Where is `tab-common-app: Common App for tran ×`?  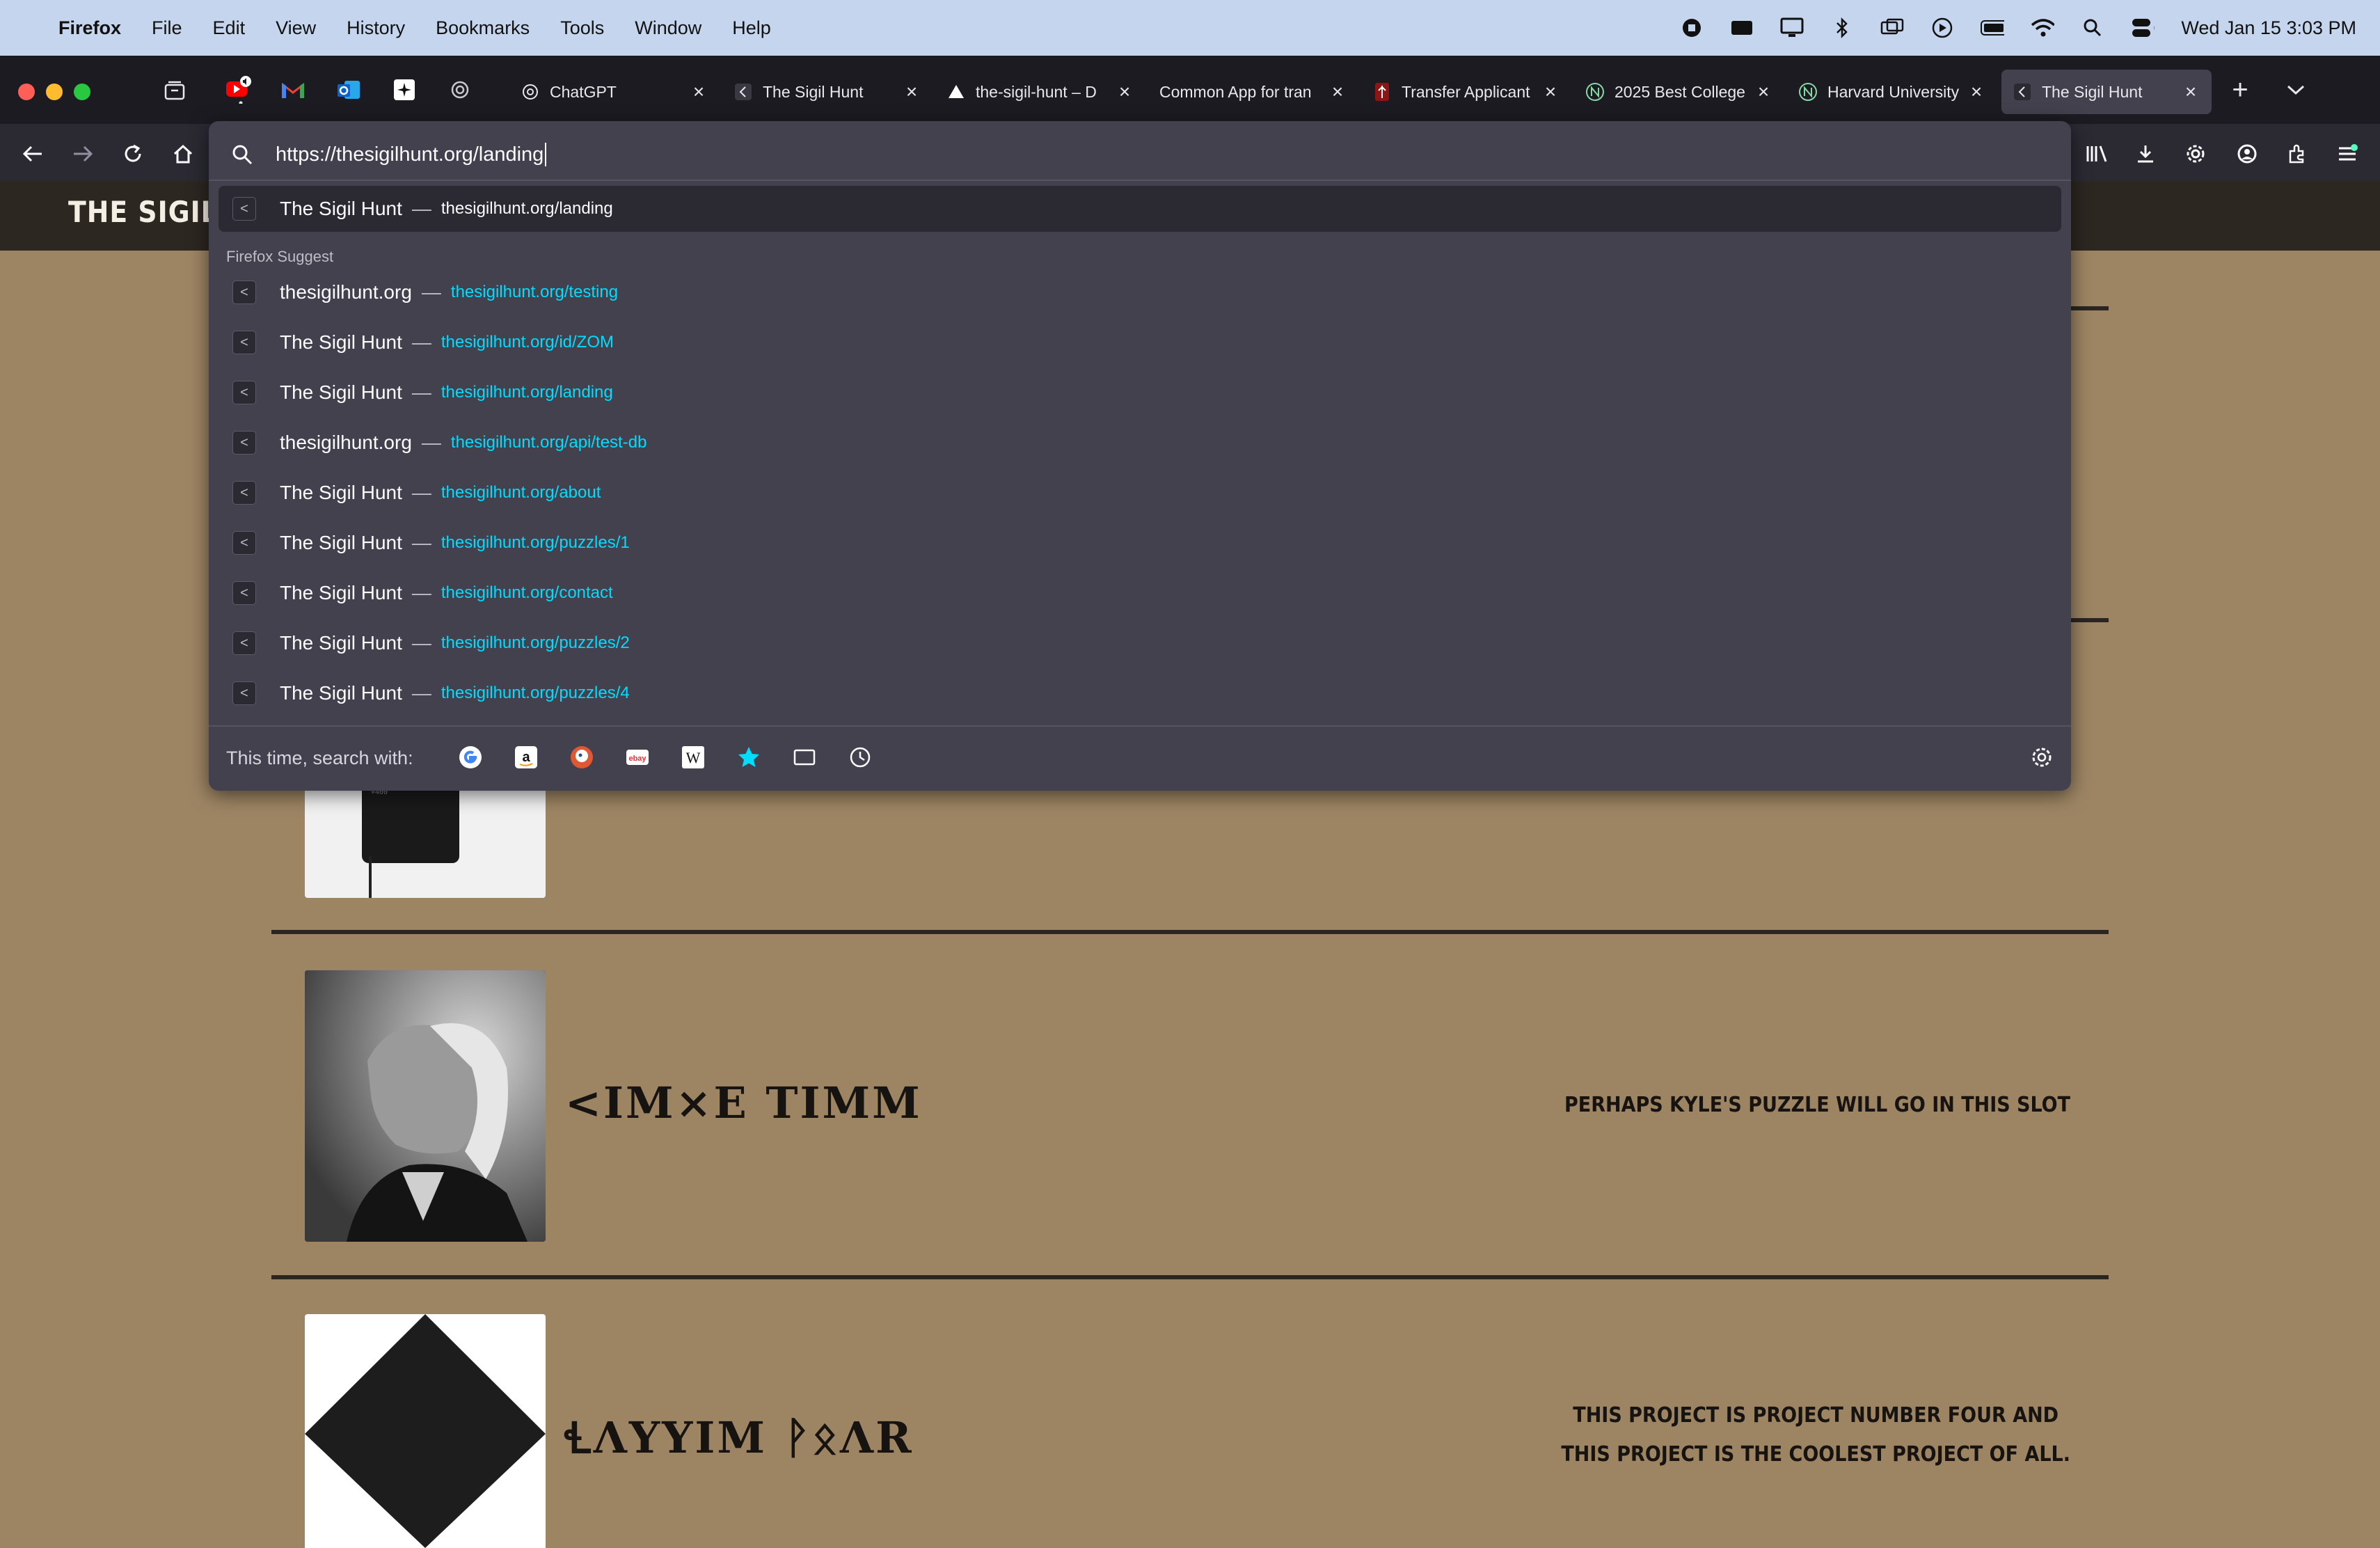
tab-common-app: Common App for tran × is located at coordinates (1253, 92).